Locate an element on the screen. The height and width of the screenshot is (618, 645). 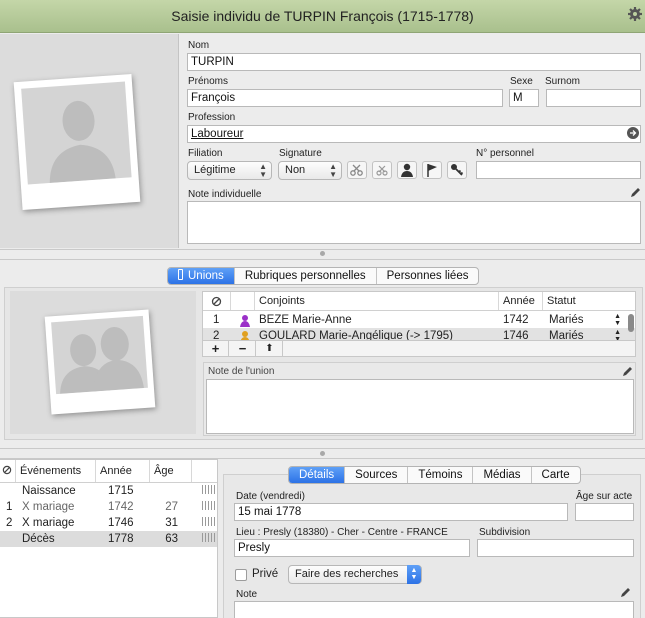
event-year: 1742 is located at coordinates (121, 507).